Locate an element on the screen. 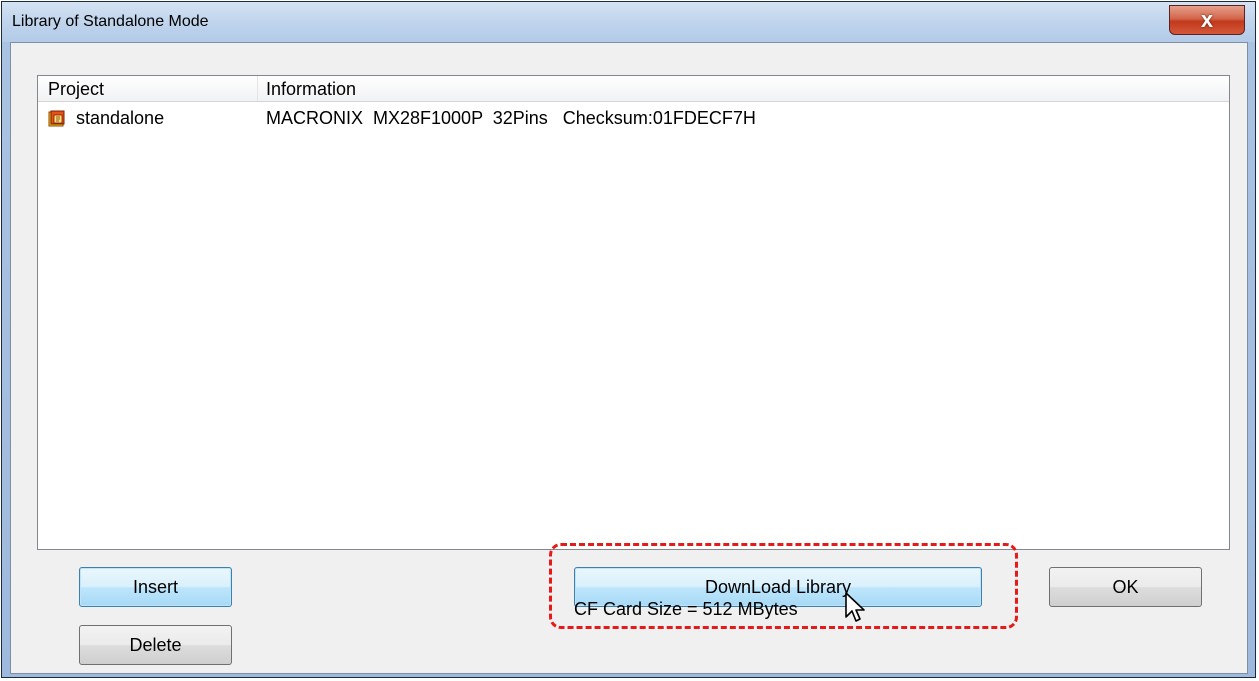  project-file-icon is located at coordinates (56, 118).